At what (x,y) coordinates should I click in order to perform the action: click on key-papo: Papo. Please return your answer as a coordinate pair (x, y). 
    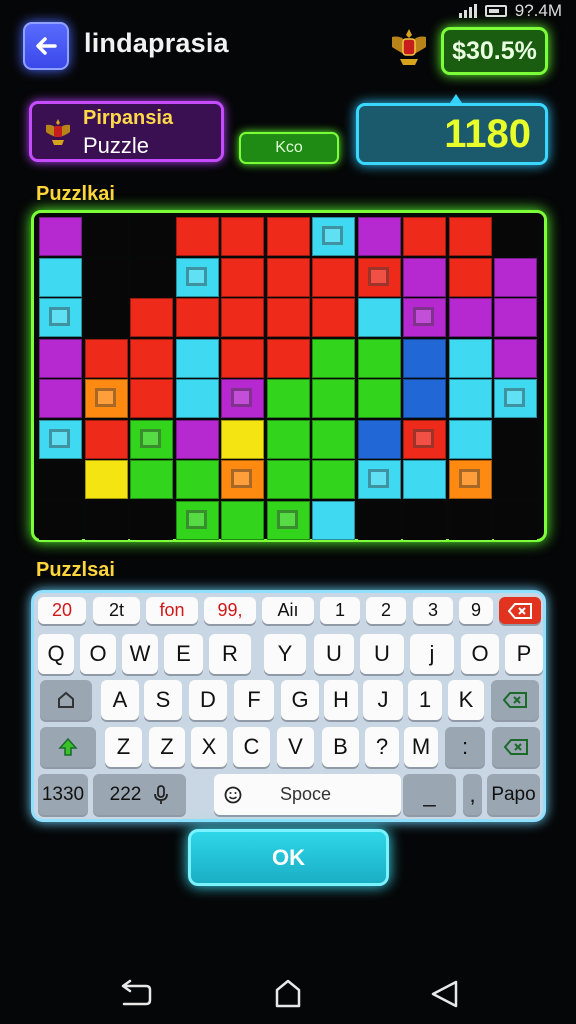
    Looking at the image, I should click on (513, 794).